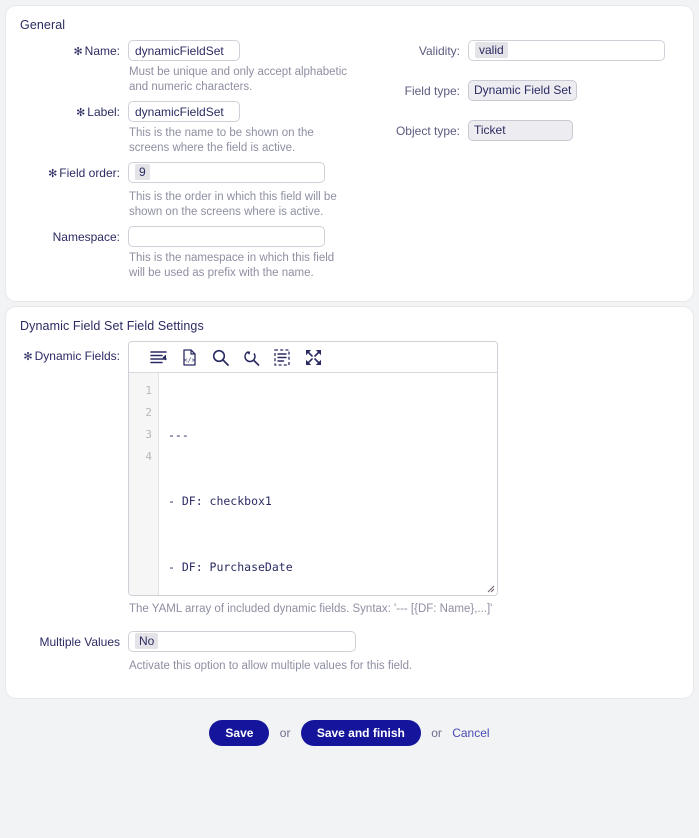 The width and height of the screenshot is (699, 838). I want to click on line-number: 4, so click(148, 456).